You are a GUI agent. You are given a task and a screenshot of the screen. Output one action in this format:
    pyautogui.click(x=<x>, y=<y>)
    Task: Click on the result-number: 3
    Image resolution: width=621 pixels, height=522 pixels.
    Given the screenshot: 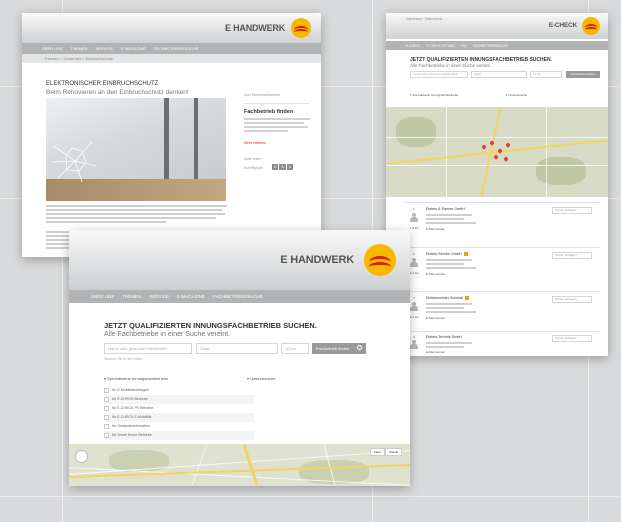 What is the action you would take?
    pyautogui.click(x=414, y=298)
    